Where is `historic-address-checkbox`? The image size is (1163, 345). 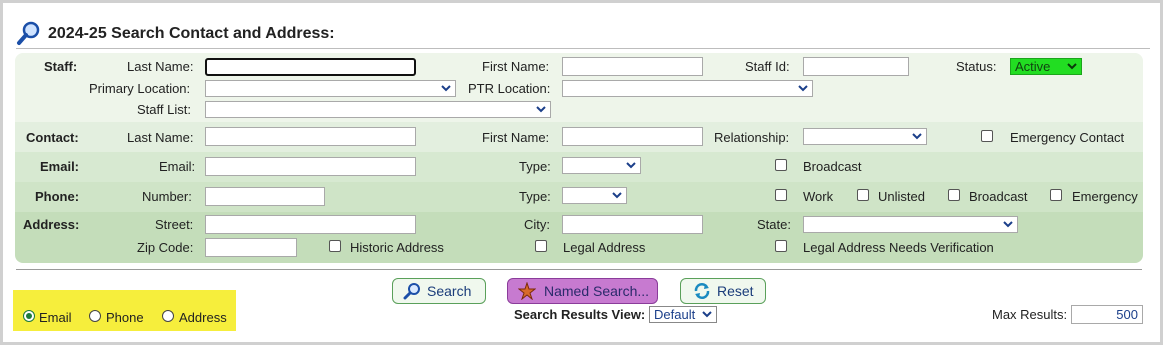
historic-address-checkbox is located at coordinates (335, 246).